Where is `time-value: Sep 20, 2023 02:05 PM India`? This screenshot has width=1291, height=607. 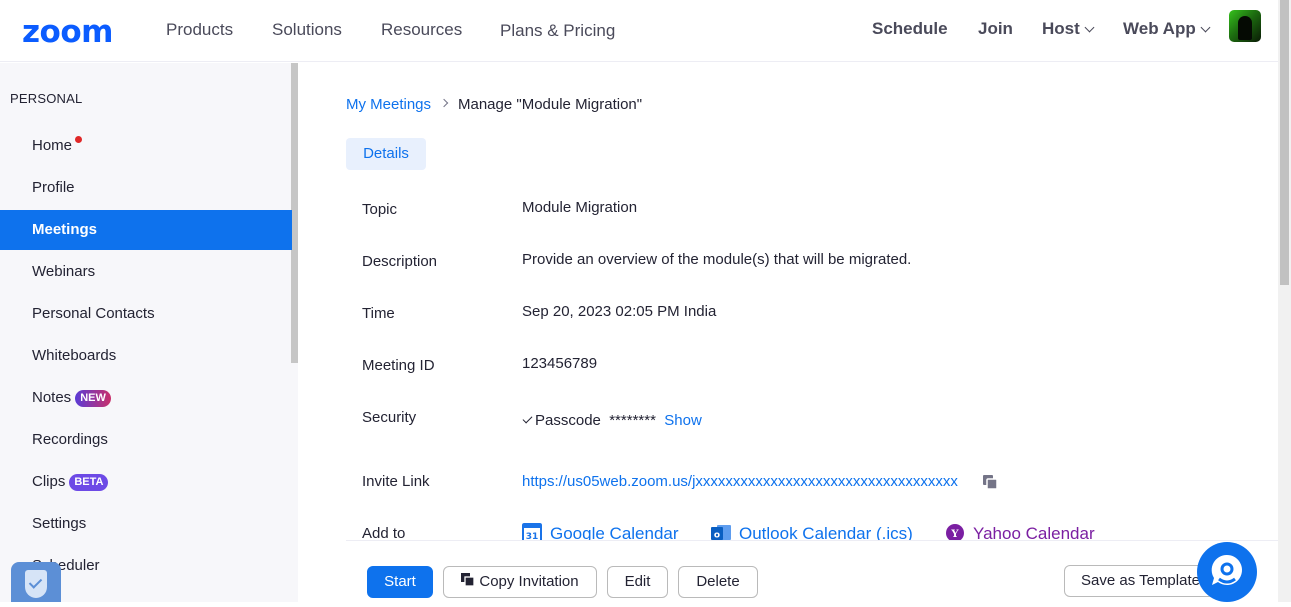
time-value: Sep 20, 2023 02:05 PM India is located at coordinates (619, 311).